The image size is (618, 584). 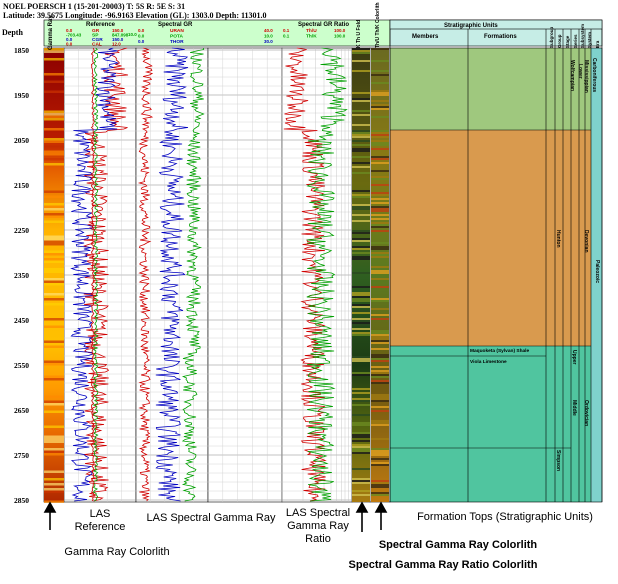 What do you see at coordinates (359, 34) in the screenshot?
I see `spectral-colorlith-title: K Th U Fold` at bounding box center [359, 34].